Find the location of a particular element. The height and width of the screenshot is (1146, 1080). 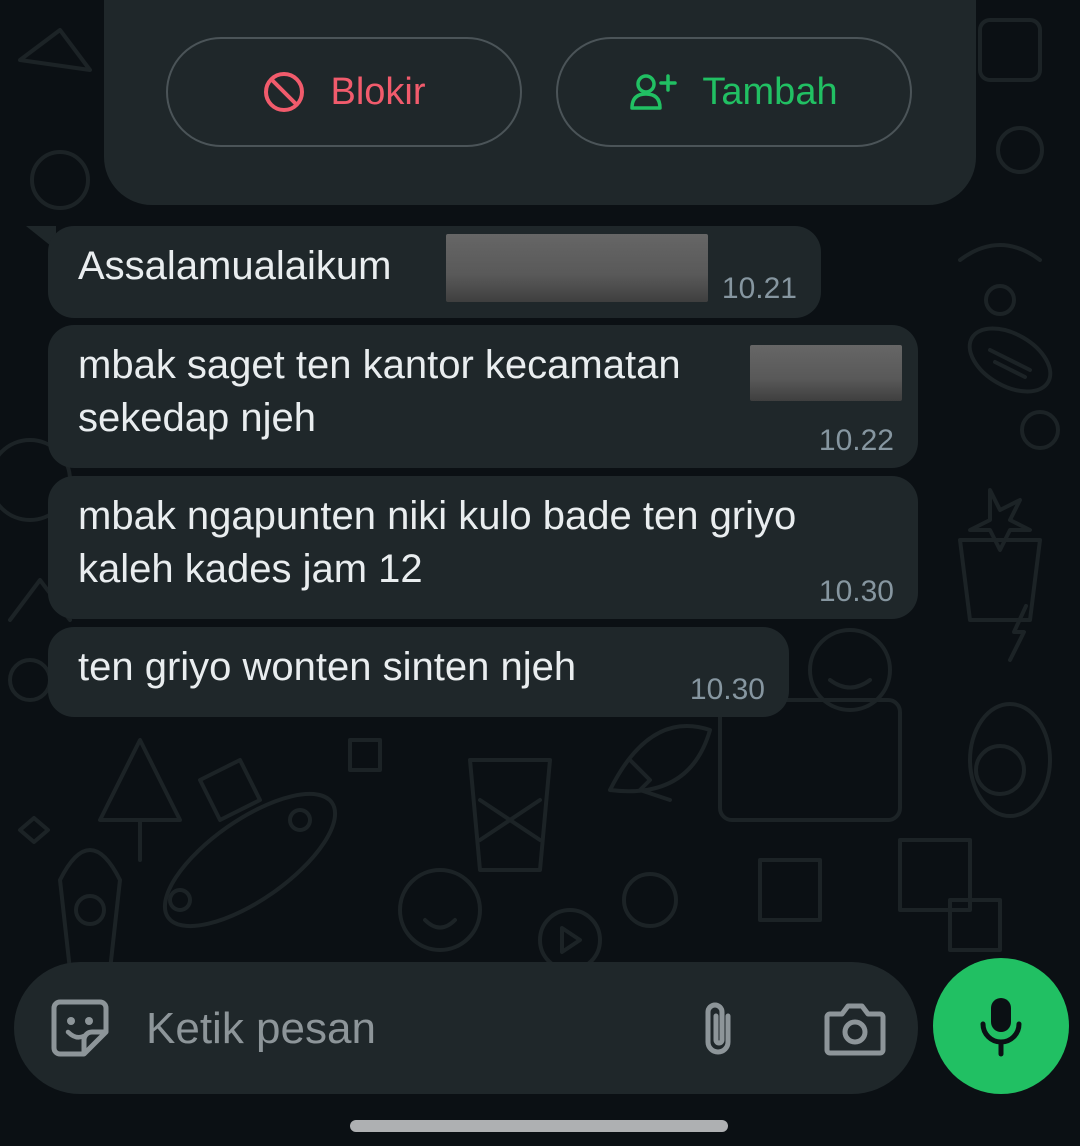

block-button: Blokir is located at coordinates (344, 92).